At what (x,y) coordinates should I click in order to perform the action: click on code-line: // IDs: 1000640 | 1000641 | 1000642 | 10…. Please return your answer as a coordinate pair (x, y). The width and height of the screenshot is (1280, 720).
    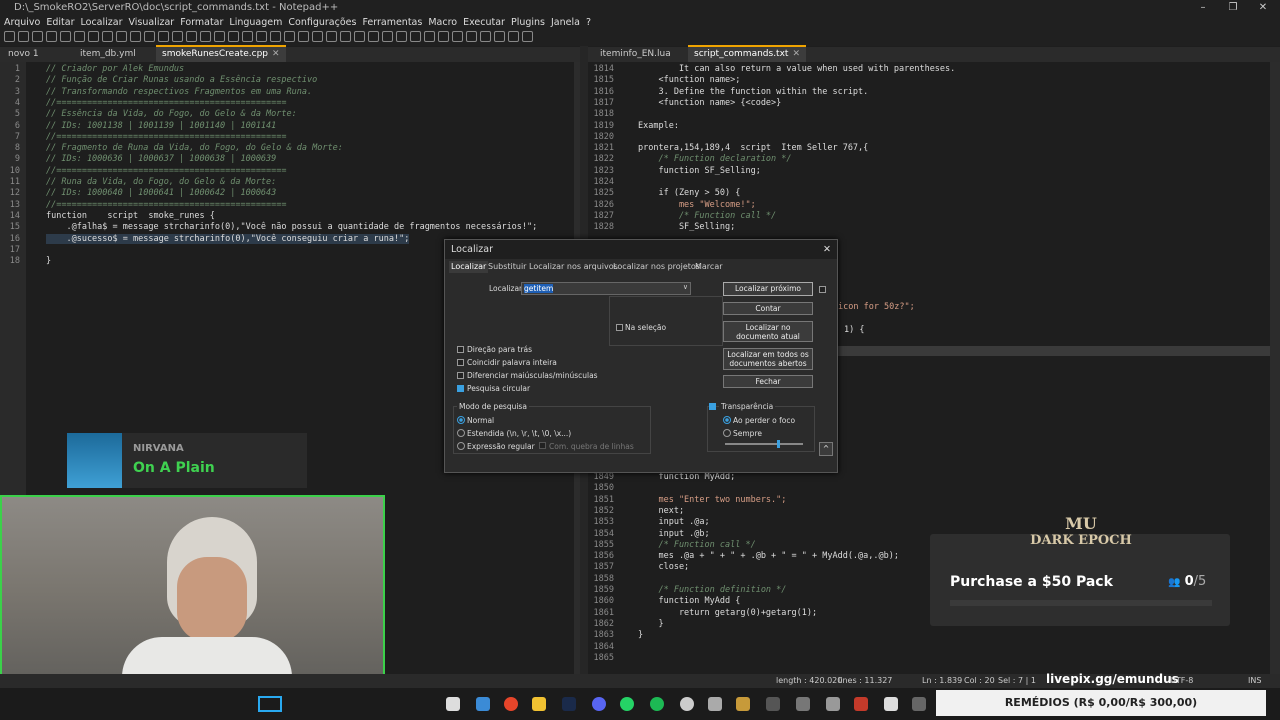
    Looking at the image, I should click on (161, 193).